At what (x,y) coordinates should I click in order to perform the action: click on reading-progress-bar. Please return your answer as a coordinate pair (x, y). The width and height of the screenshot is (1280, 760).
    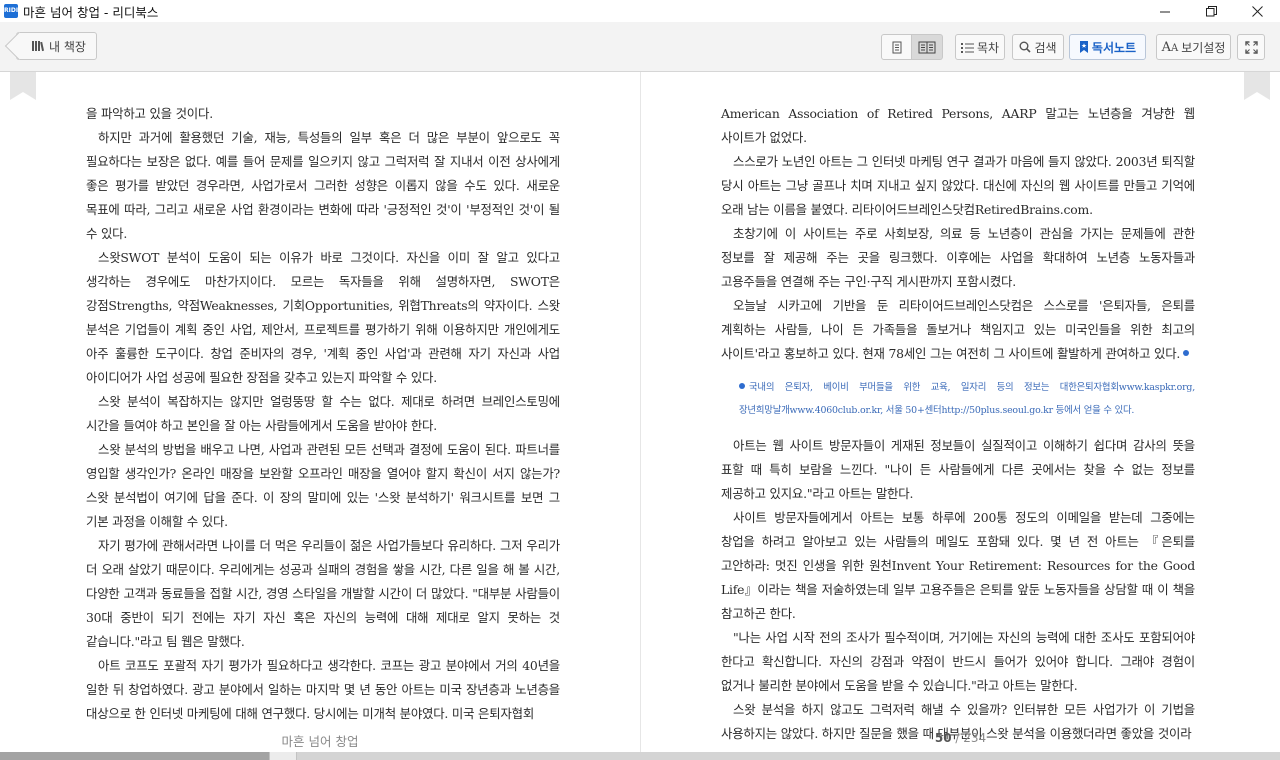
    Looking at the image, I should click on (640, 756).